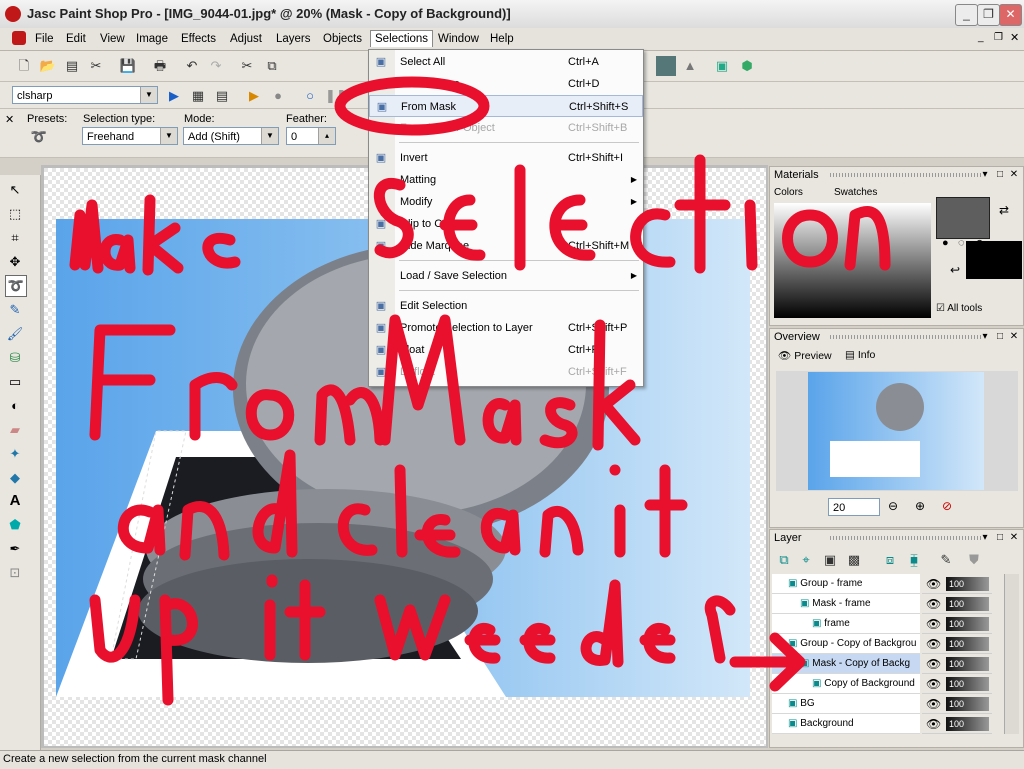 Image resolution: width=1024 pixels, height=769 pixels. I want to click on redo-icon: ↷, so click(216, 66).